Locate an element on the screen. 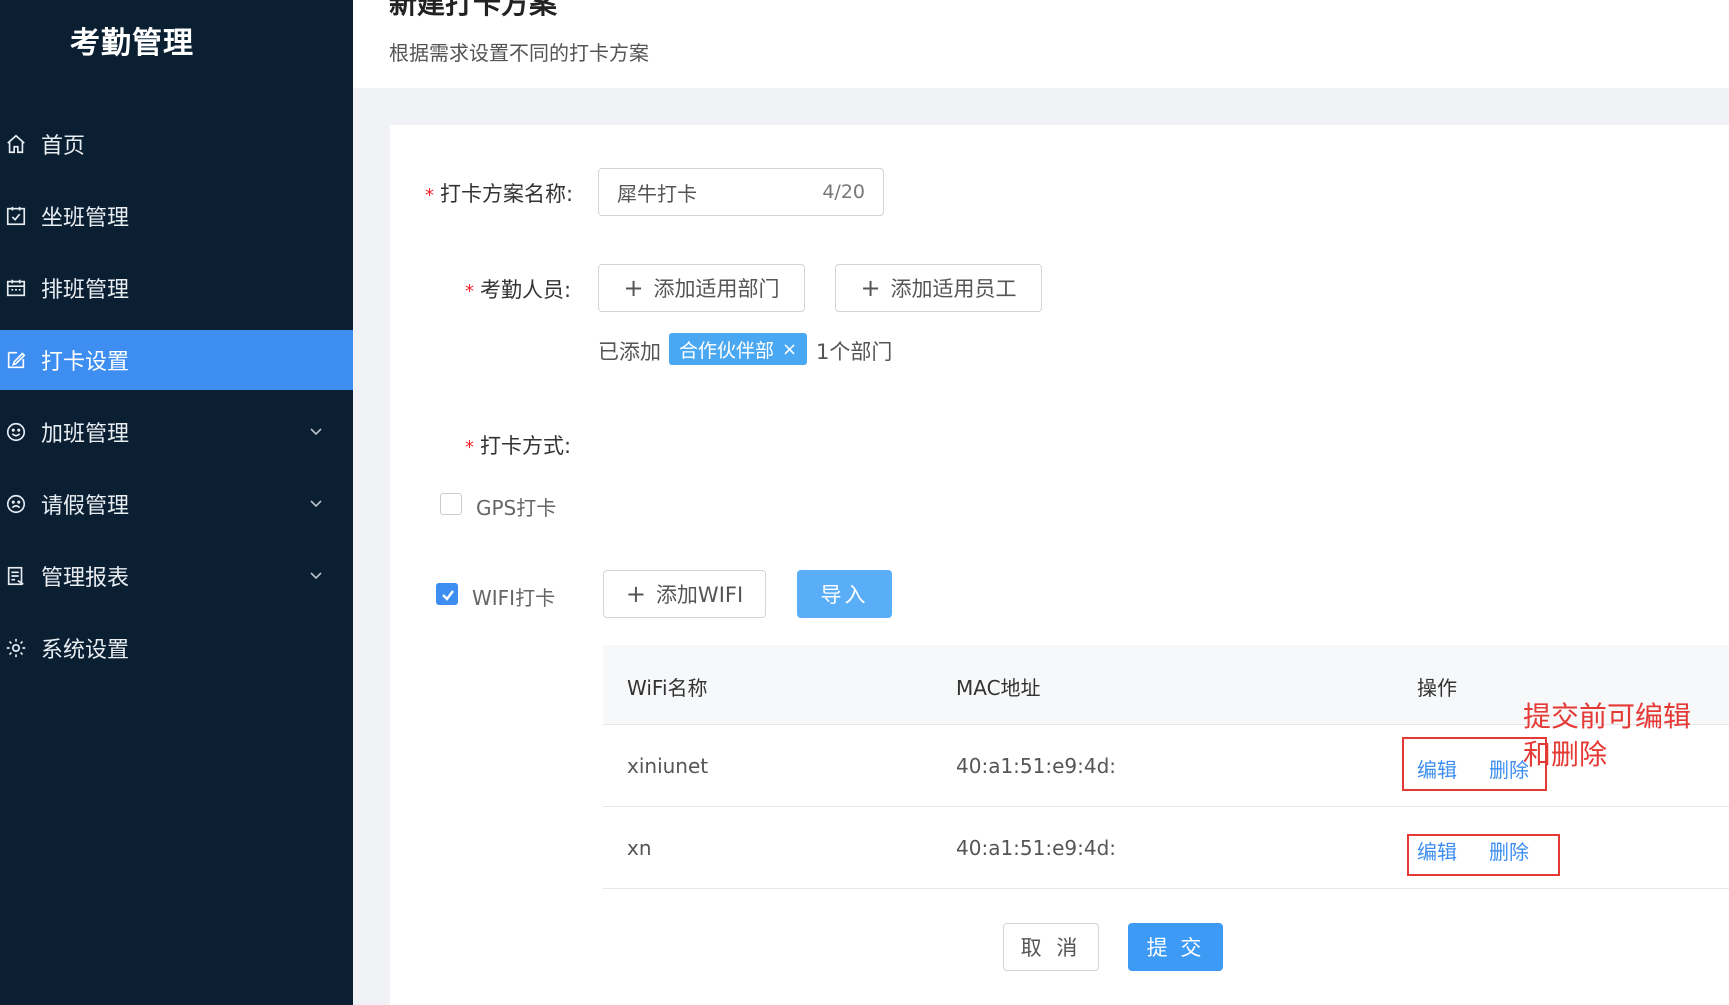 This screenshot has height=1005, width=1729. edit-icon is located at coordinates (16, 360).